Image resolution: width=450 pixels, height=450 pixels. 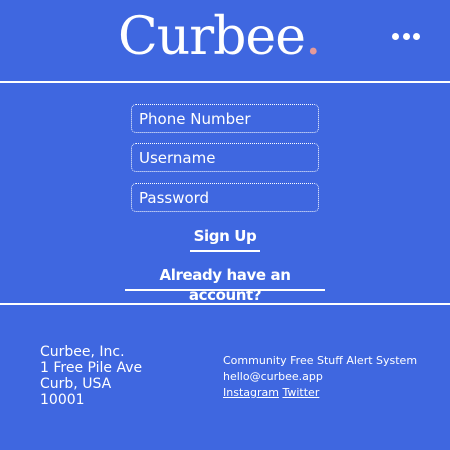 I want to click on tagline: Community Free Stuff Alert System, so click(x=320, y=360).